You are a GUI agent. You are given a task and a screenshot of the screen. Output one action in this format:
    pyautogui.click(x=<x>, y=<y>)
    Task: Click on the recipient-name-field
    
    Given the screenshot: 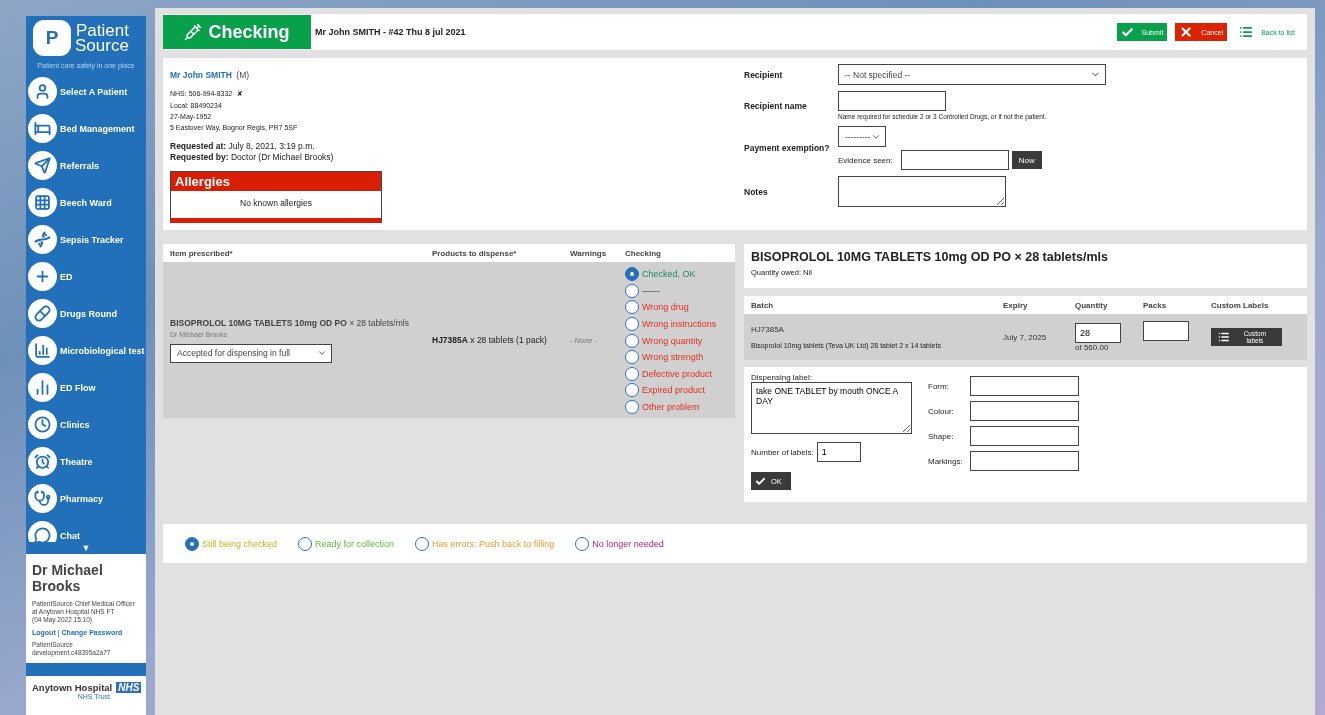 What is the action you would take?
    pyautogui.click(x=892, y=101)
    